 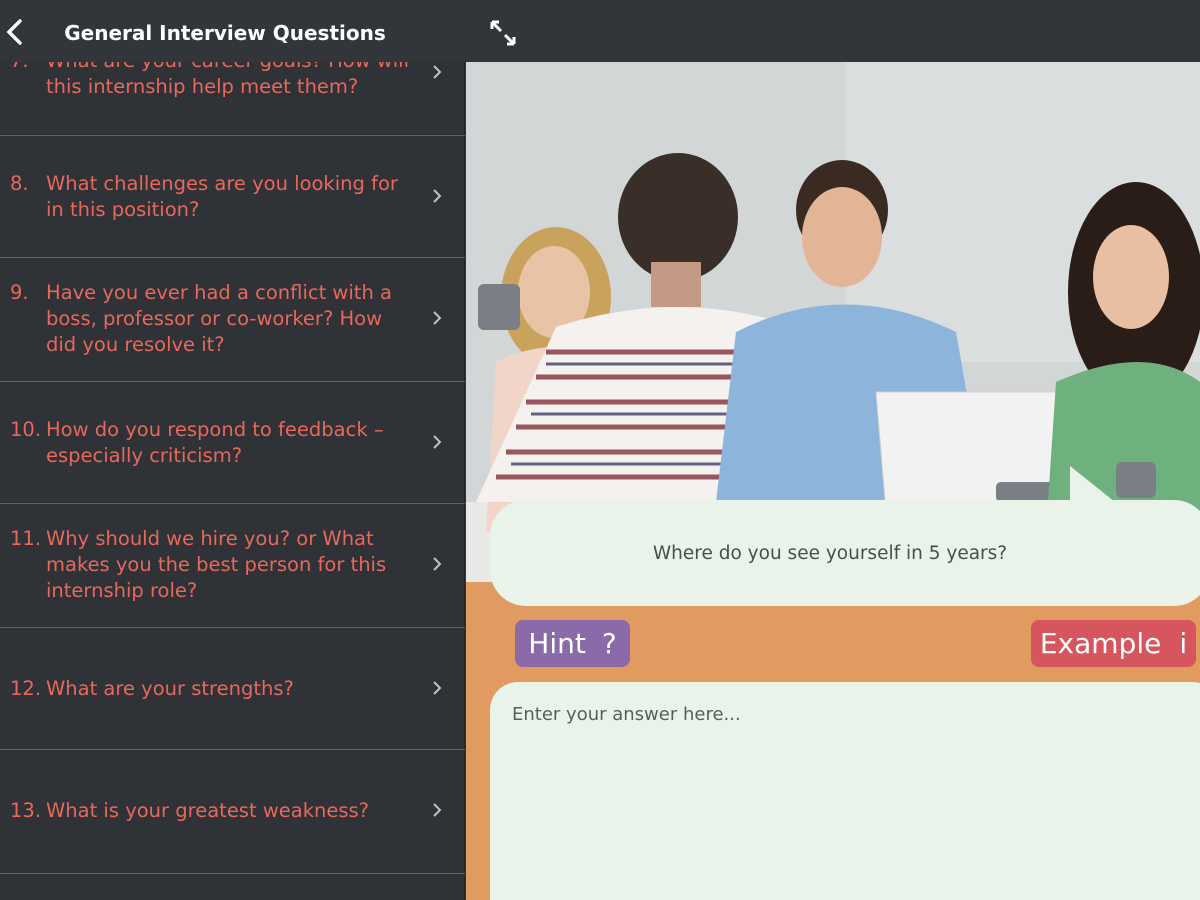 I want to click on question-bubble: Where do you see yourself in 5 years?, so click(x=845, y=553).